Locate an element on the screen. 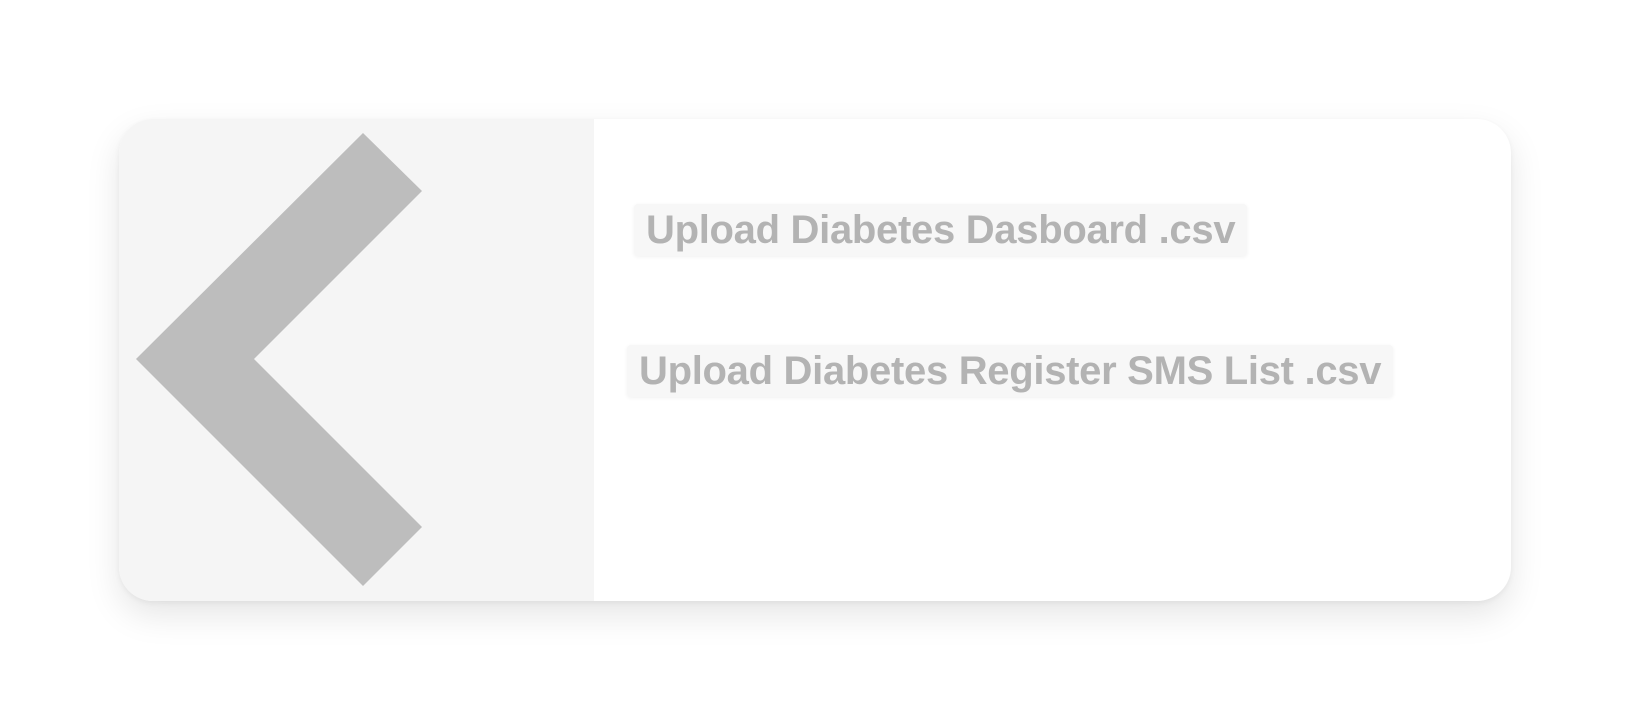  upload-sms-list-csv-button: Upload Diabetes Register SMS List .csv is located at coordinates (1010, 371).